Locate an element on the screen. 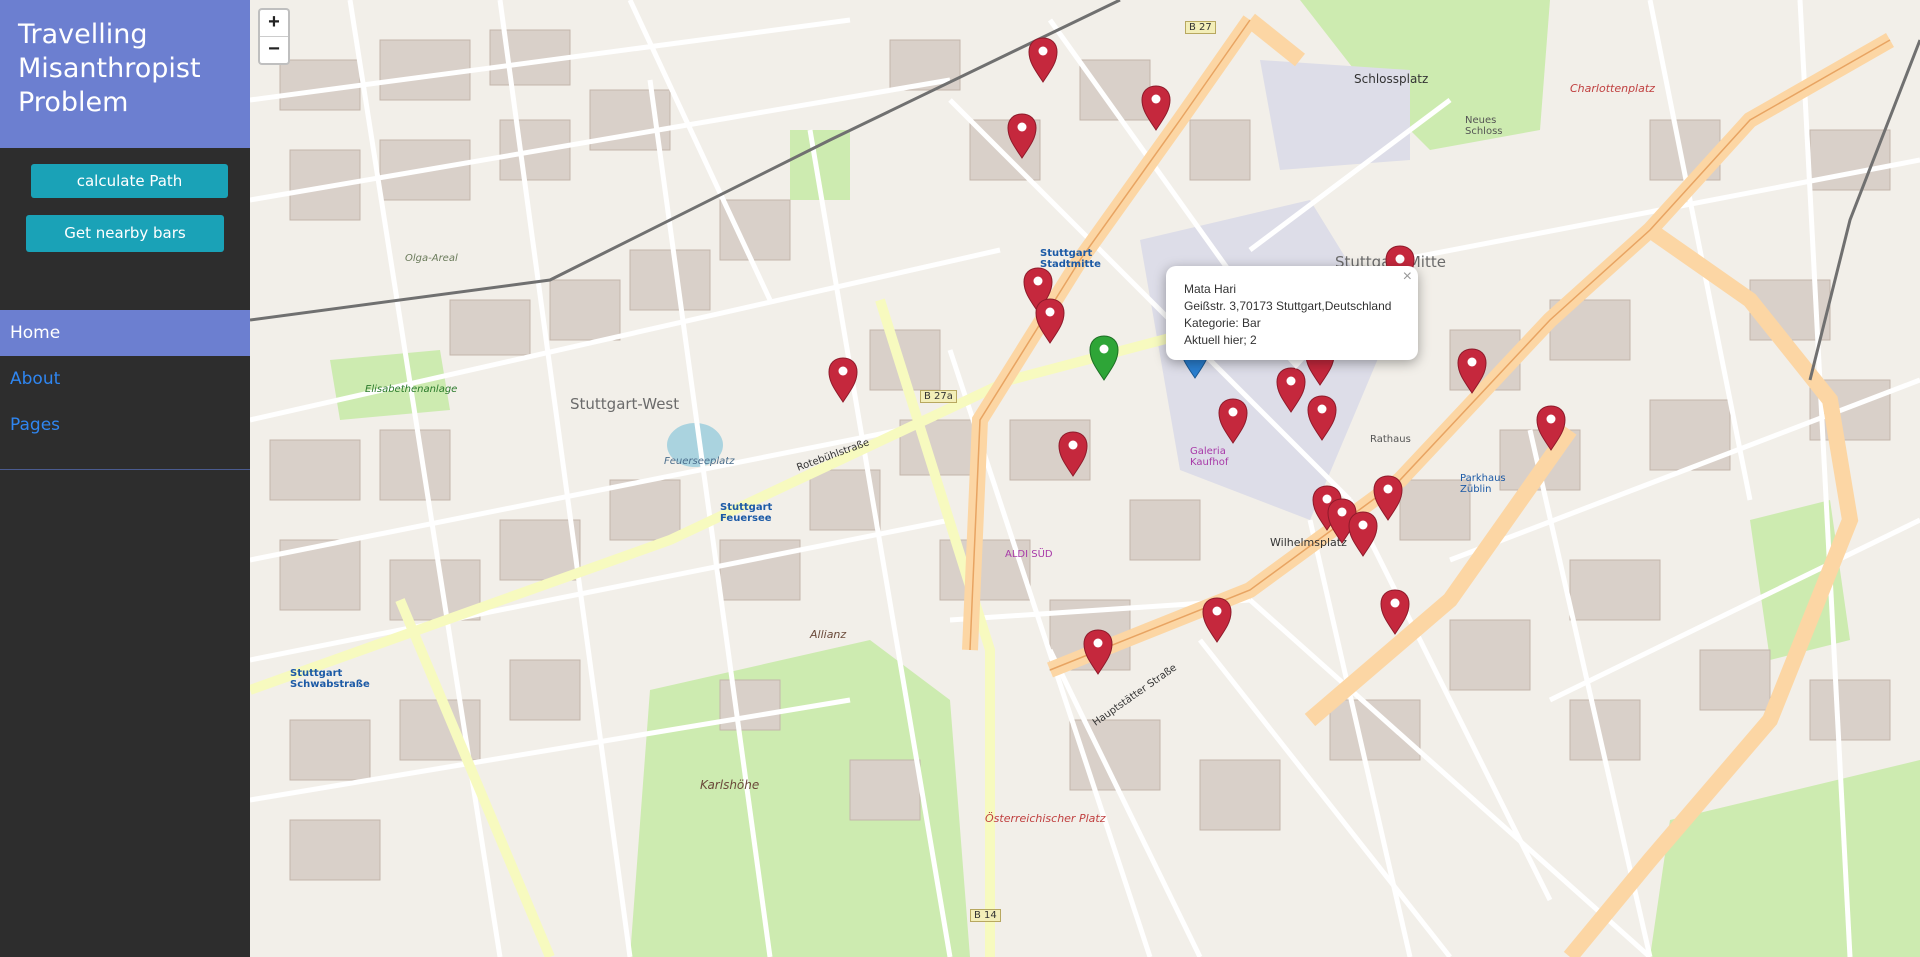 The width and height of the screenshot is (1920, 957). label-elisabethenanlage: Elisabethenanlage is located at coordinates (411, 389).